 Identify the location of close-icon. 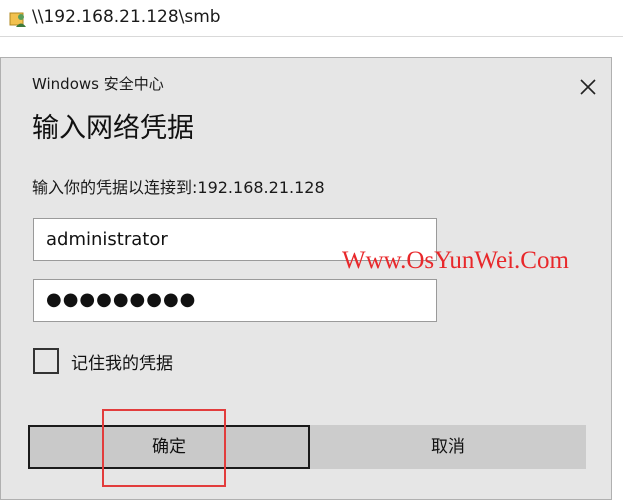
(588, 87).